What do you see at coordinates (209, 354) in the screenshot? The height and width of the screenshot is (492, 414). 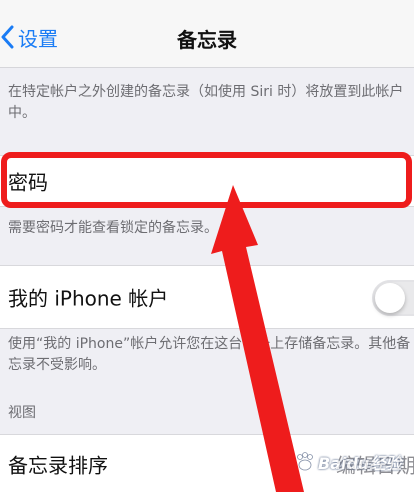 I see `my-iphone-account-note: 使用“我的 iPhone”帐户允许您在这台设备上存储备忘录。其他备忘录不受影响。` at bounding box center [209, 354].